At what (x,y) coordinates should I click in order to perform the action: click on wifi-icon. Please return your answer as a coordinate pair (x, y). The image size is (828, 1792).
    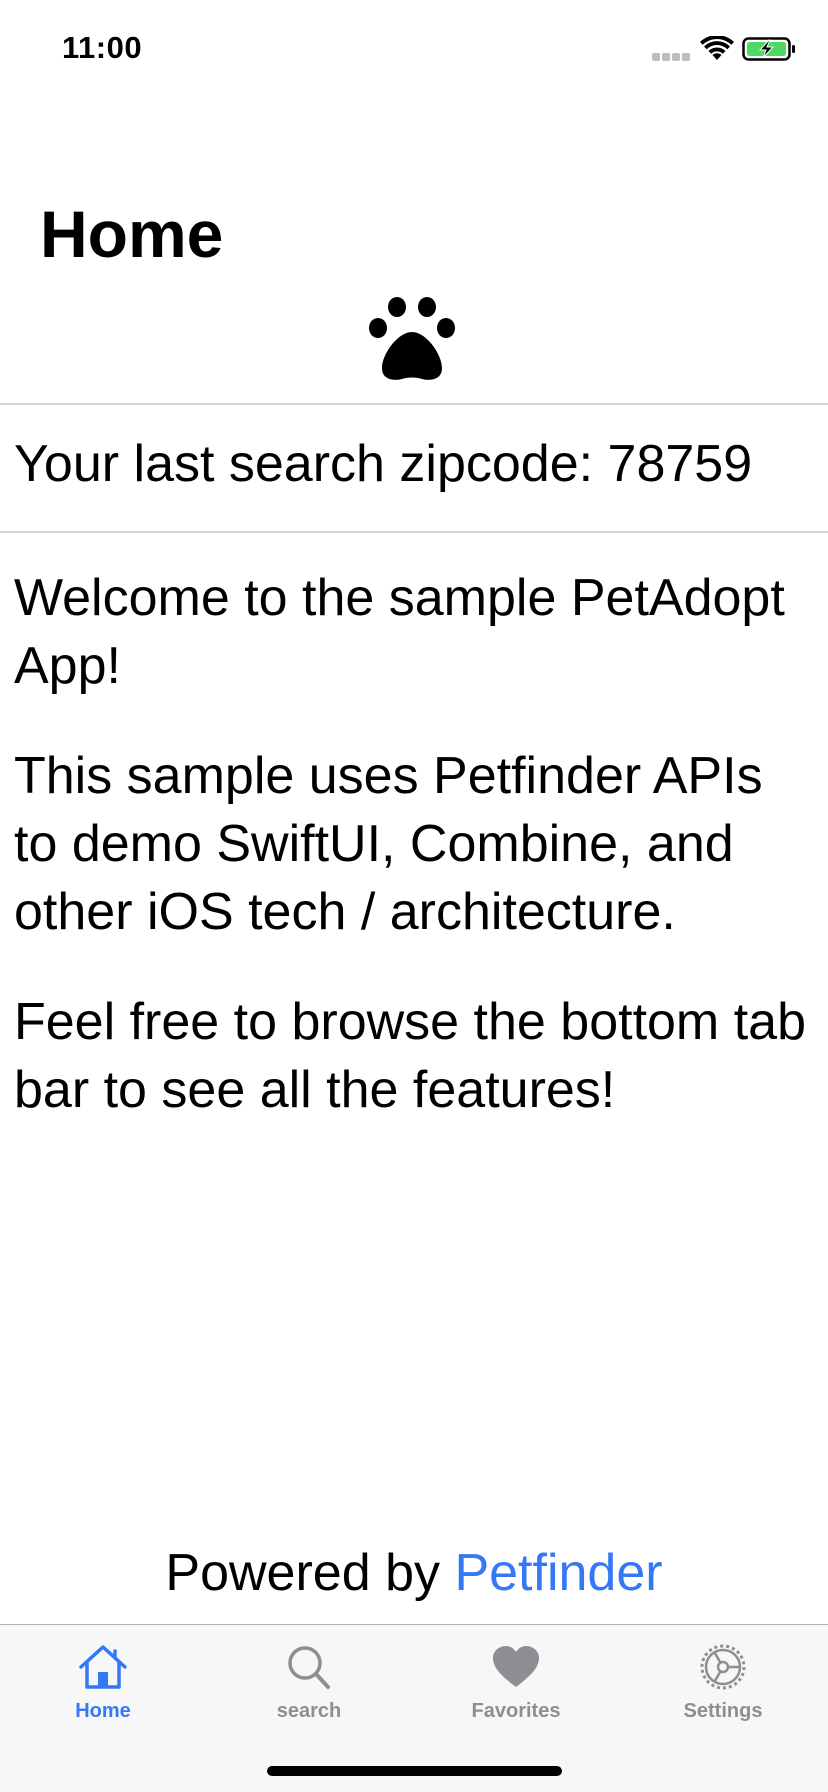
    Looking at the image, I should click on (717, 48).